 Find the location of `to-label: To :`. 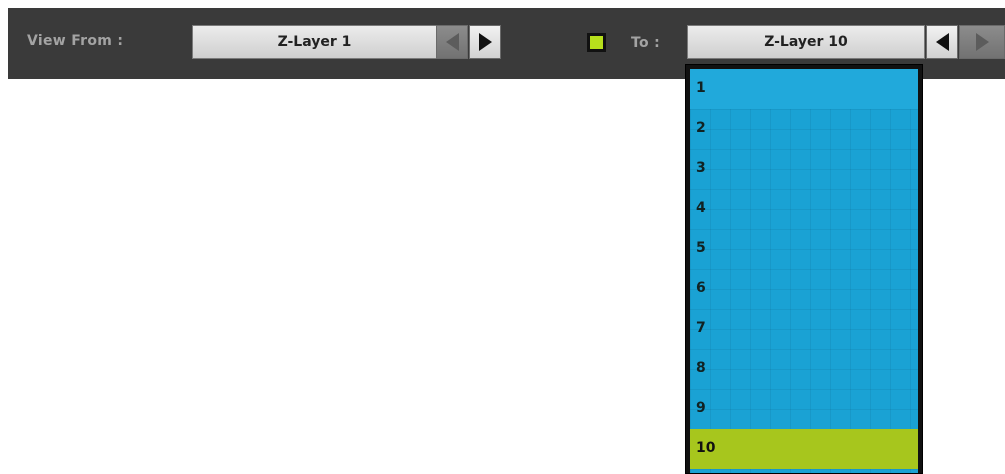

to-label: To : is located at coordinates (645, 43).